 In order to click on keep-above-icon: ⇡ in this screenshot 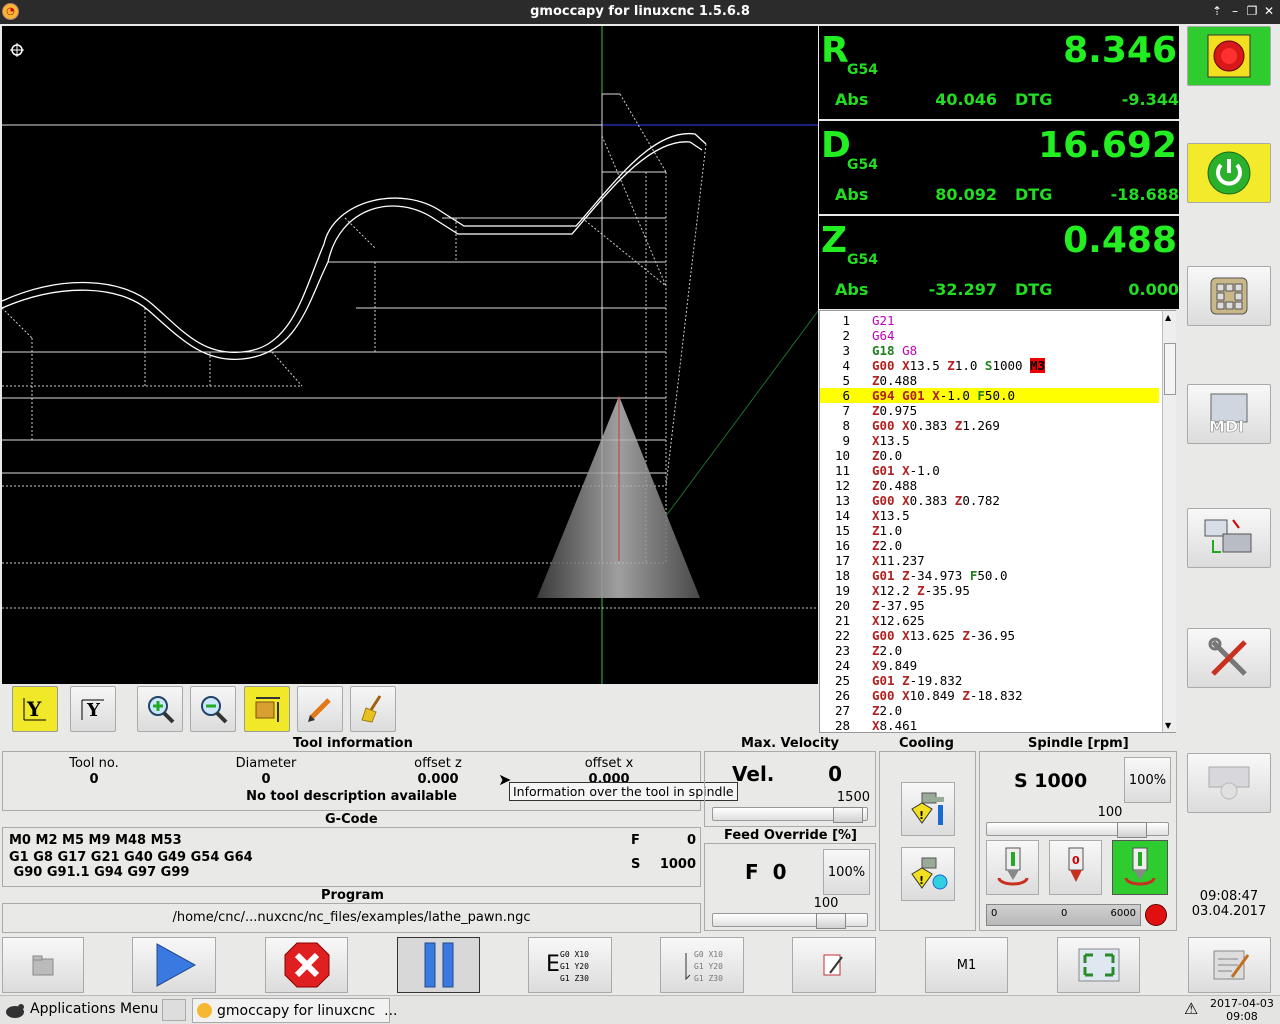, I will do `click(1217, 11)`.